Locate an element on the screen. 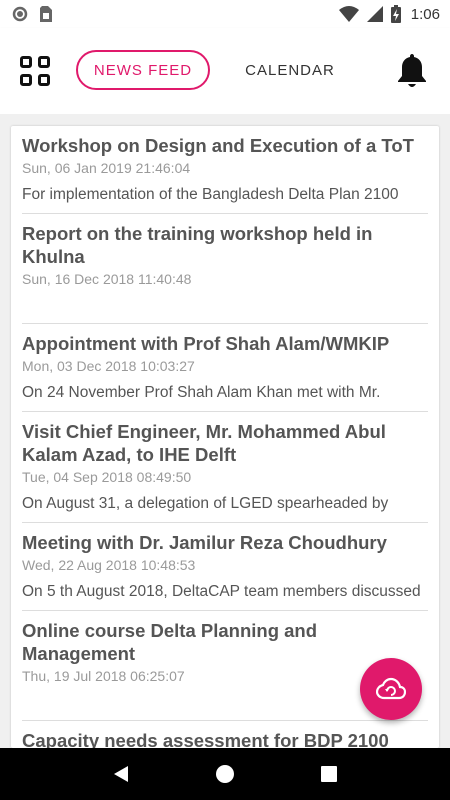  cloud-sync-button is located at coordinates (391, 689).